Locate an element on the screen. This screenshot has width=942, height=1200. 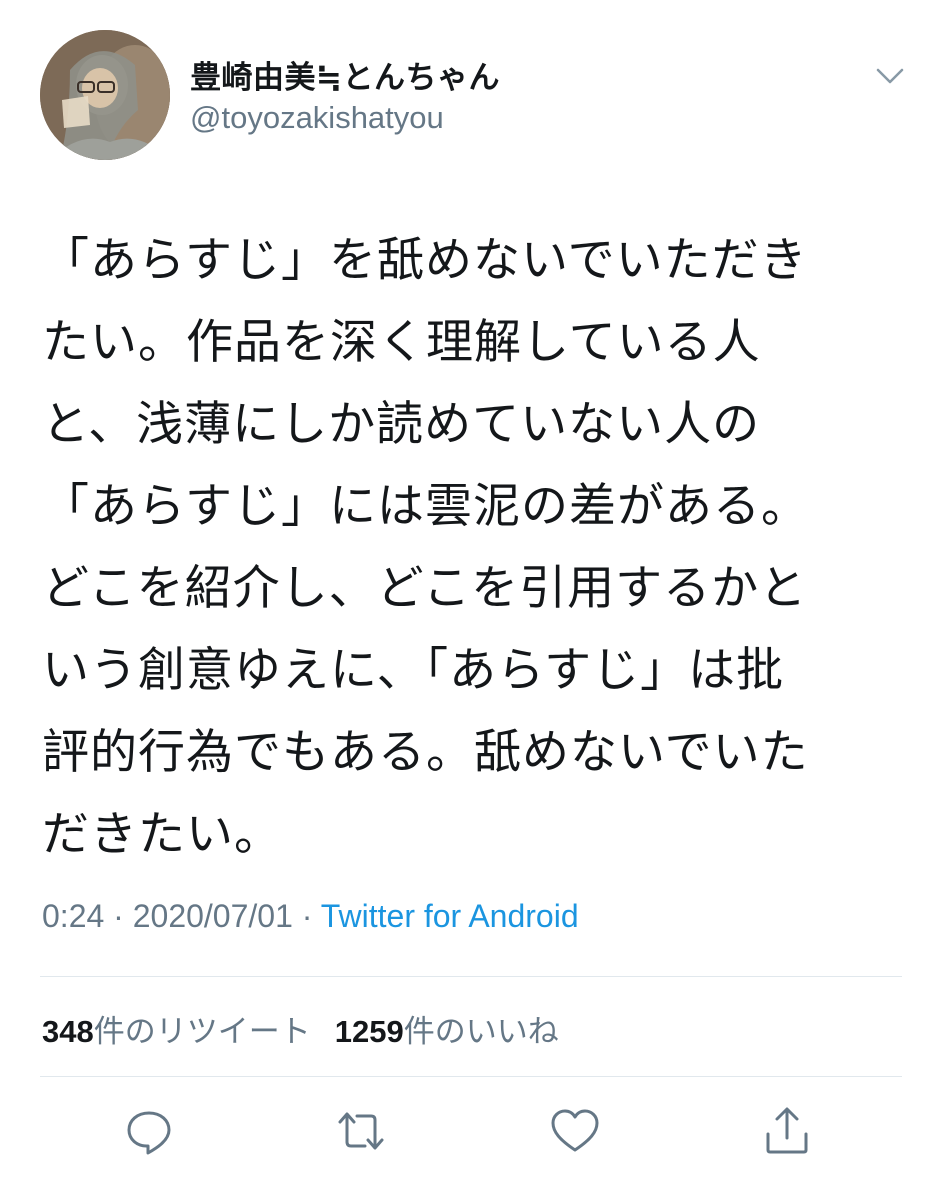
tweet-meta: 0:24 · 2020/07/01 · Twitter for Android is located at coordinates (310, 916).